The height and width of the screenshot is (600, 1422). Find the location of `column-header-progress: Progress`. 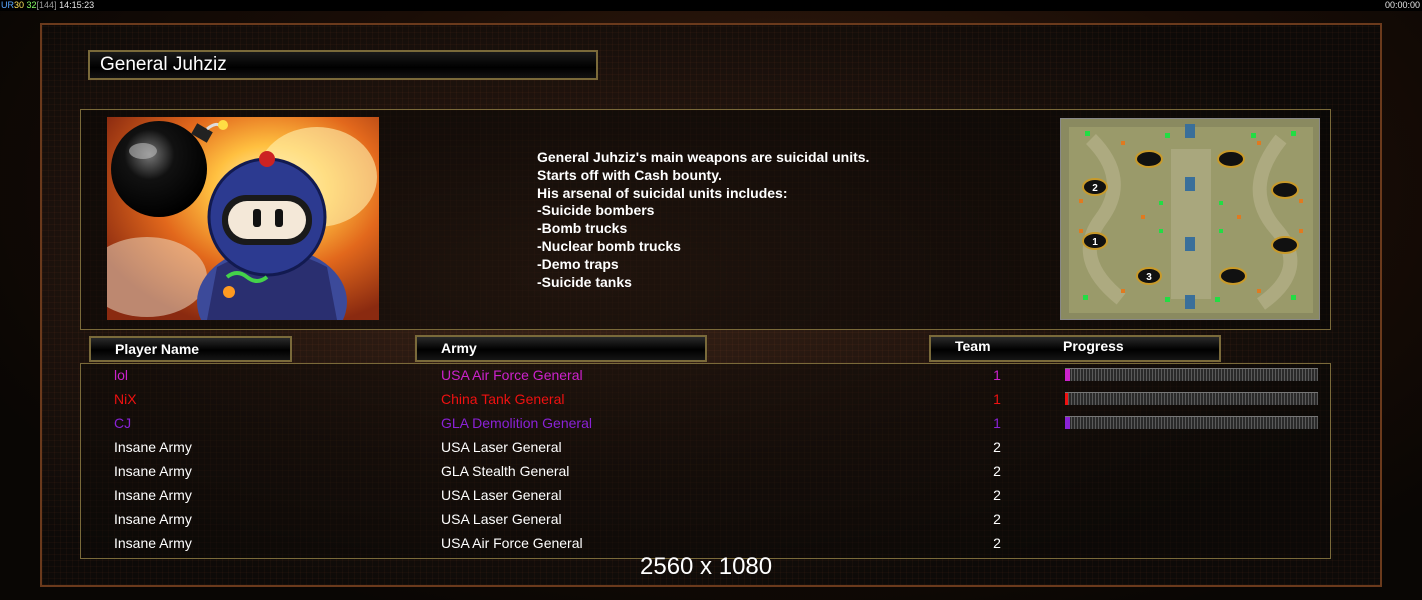

column-header-progress: Progress is located at coordinates (1093, 346).